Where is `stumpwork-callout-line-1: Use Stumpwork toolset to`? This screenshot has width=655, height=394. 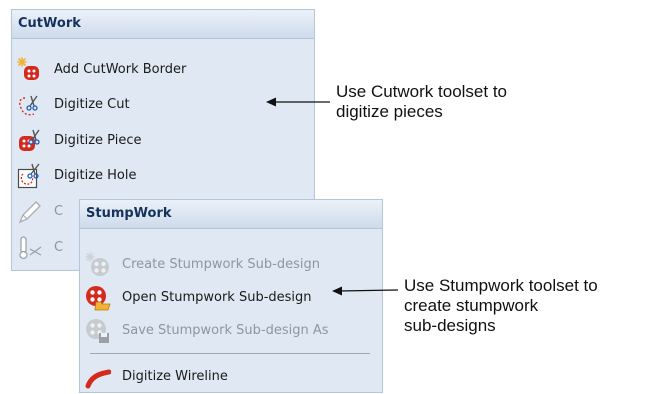 stumpwork-callout-line-1: Use Stumpwork toolset to is located at coordinates (501, 285).